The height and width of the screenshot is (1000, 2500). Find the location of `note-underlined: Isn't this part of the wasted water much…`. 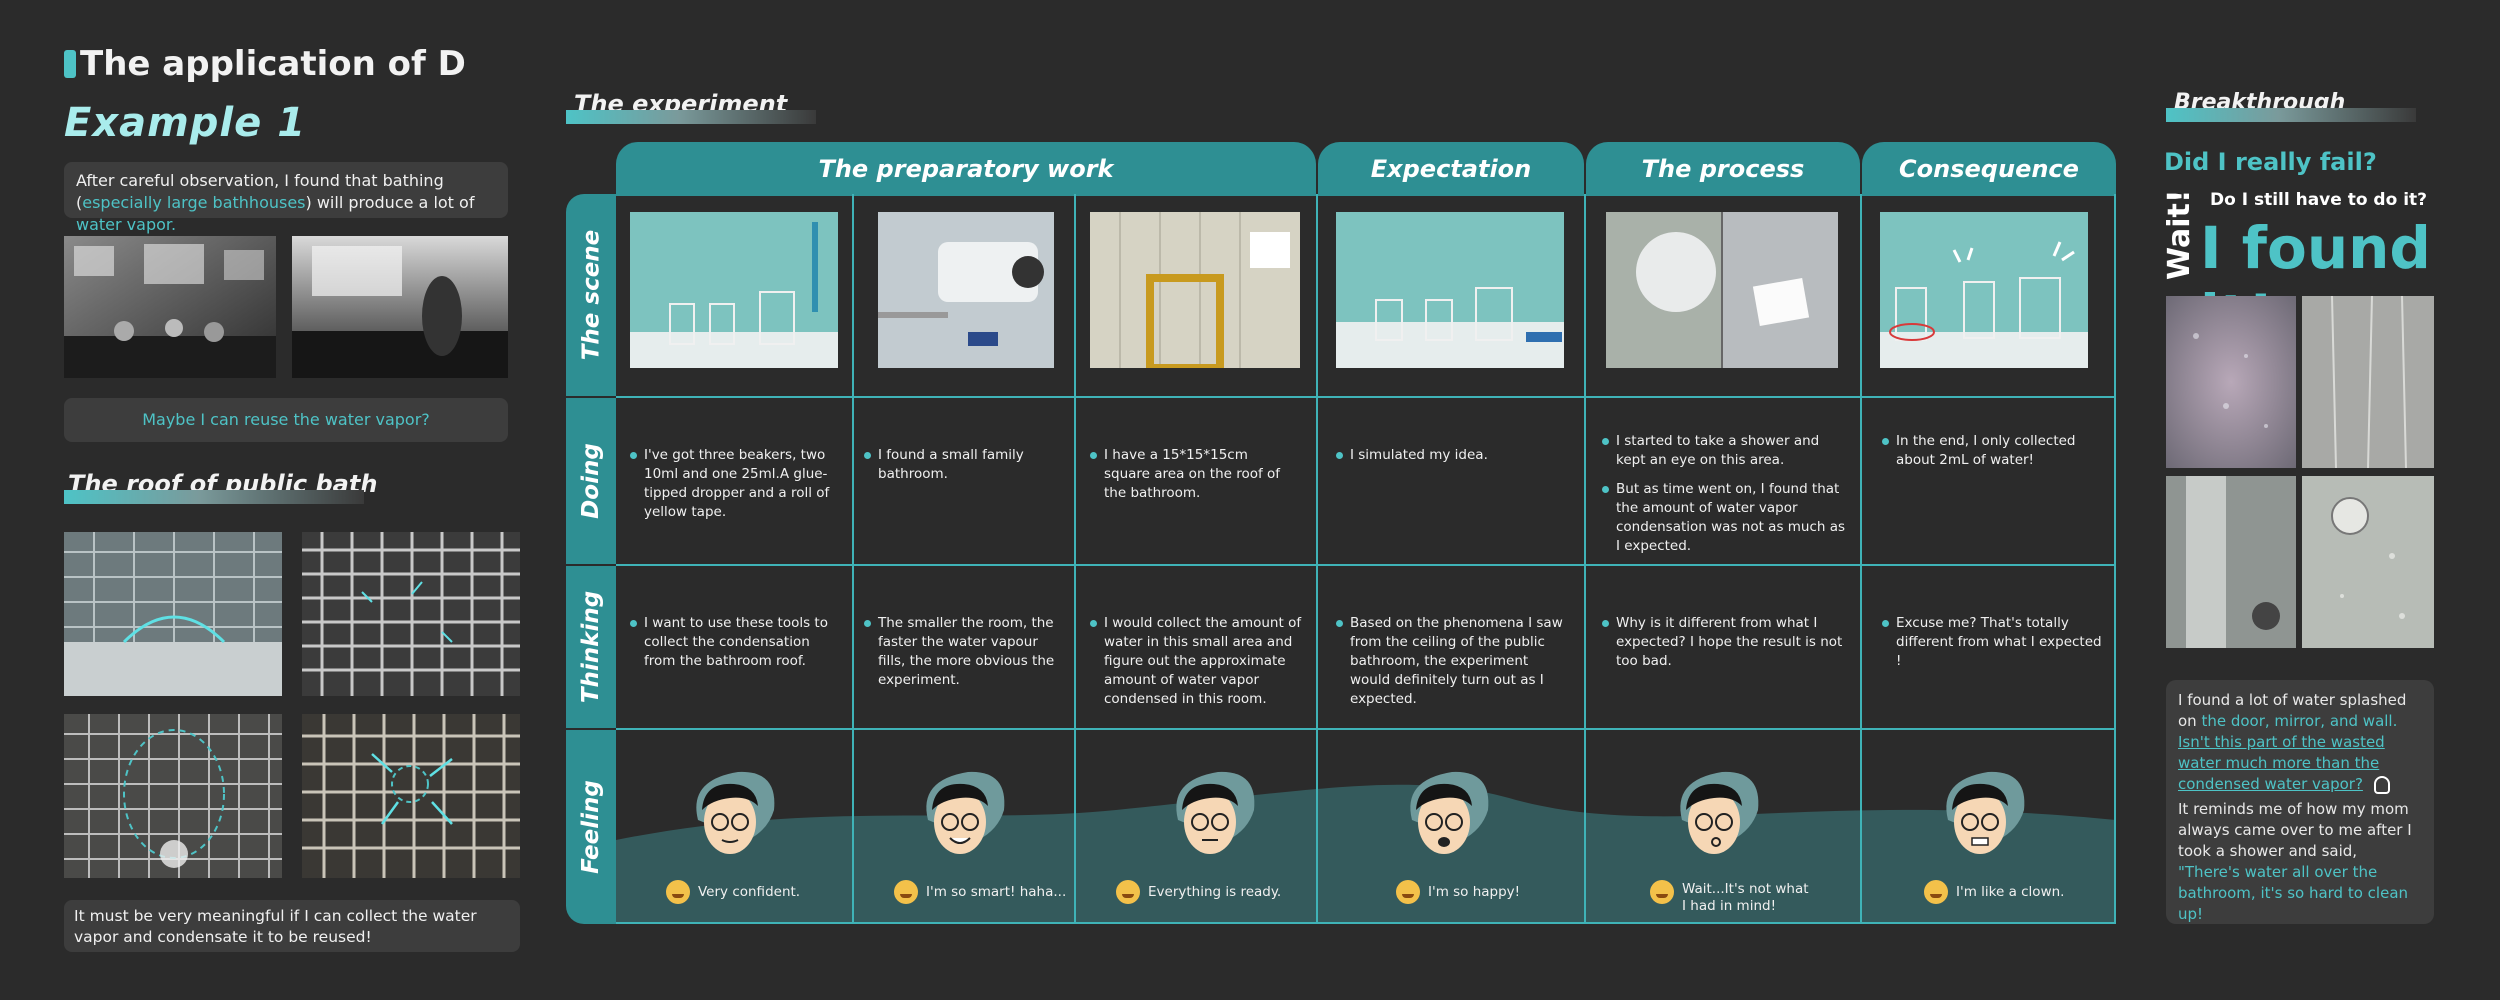

note-underlined: Isn't this part of the wasted water much… is located at coordinates (2281, 763).